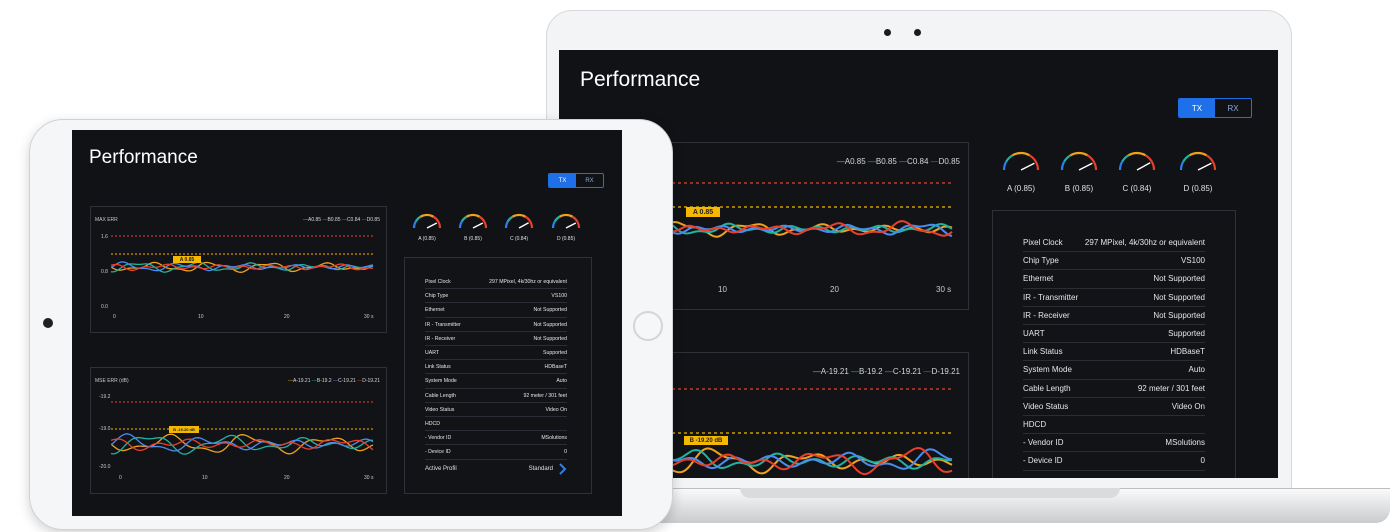 Image resolution: width=1399 pixels, height=532 pixels. Describe the element at coordinates (120, 478) in the screenshot. I see `x-tick: 0` at that location.